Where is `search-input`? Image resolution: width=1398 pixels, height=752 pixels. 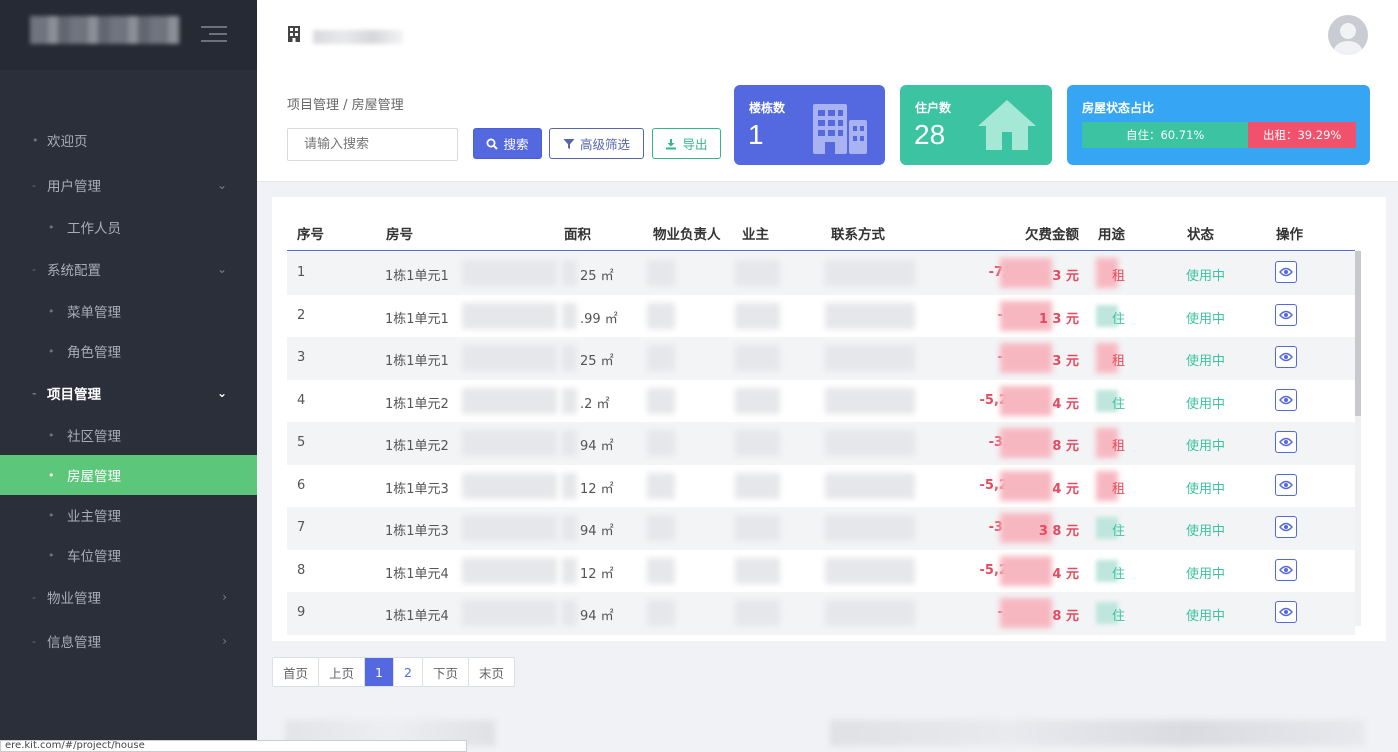 search-input is located at coordinates (372, 144).